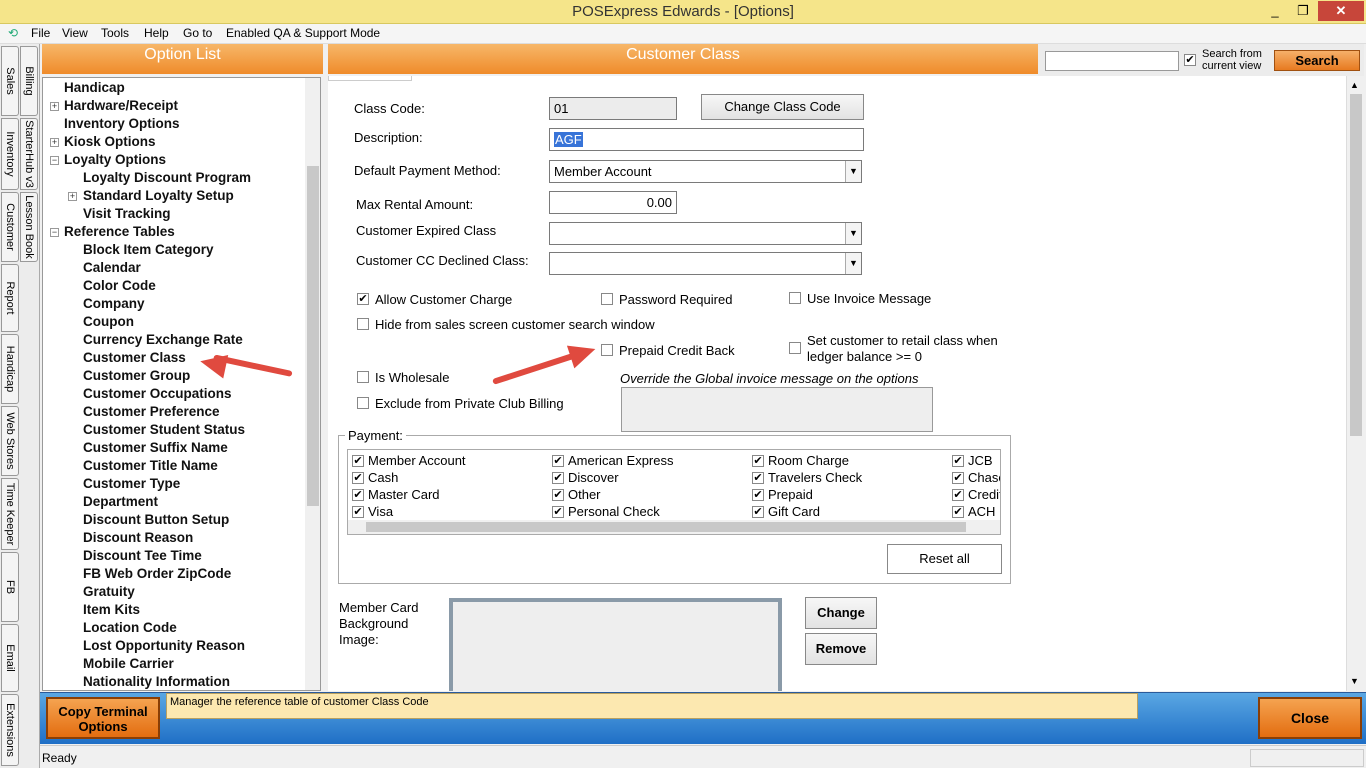 The image size is (1366, 768). I want to click on side-tab-time-keeper: Time Keeper, so click(10, 514).